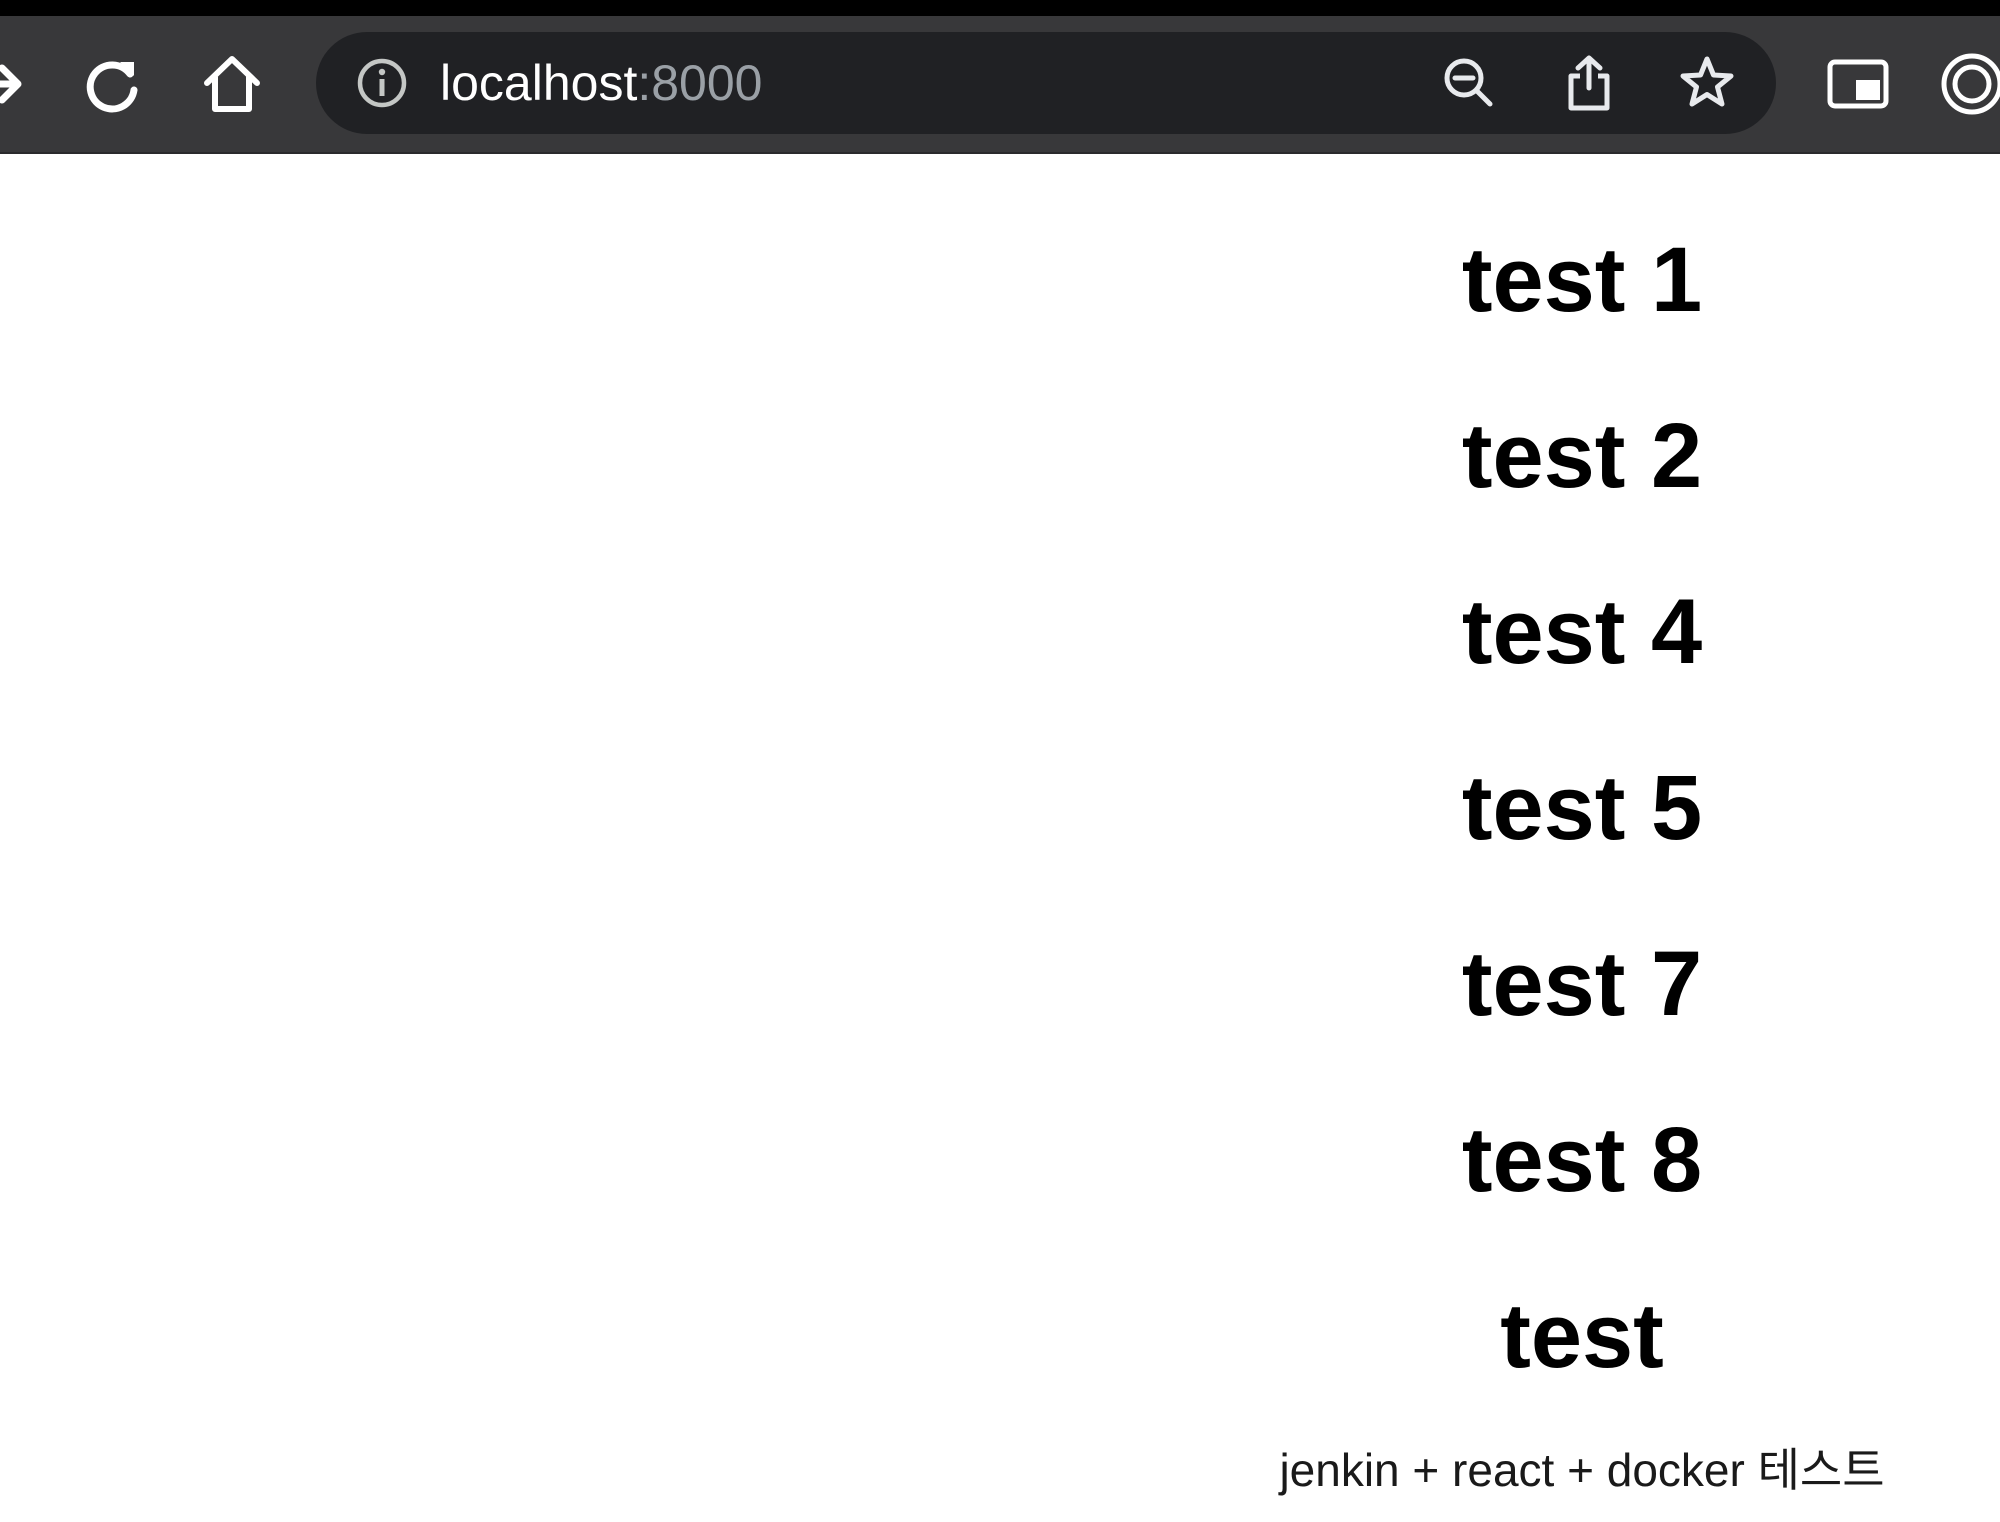  What do you see at coordinates (112, 84) in the screenshot?
I see `reload-icon` at bounding box center [112, 84].